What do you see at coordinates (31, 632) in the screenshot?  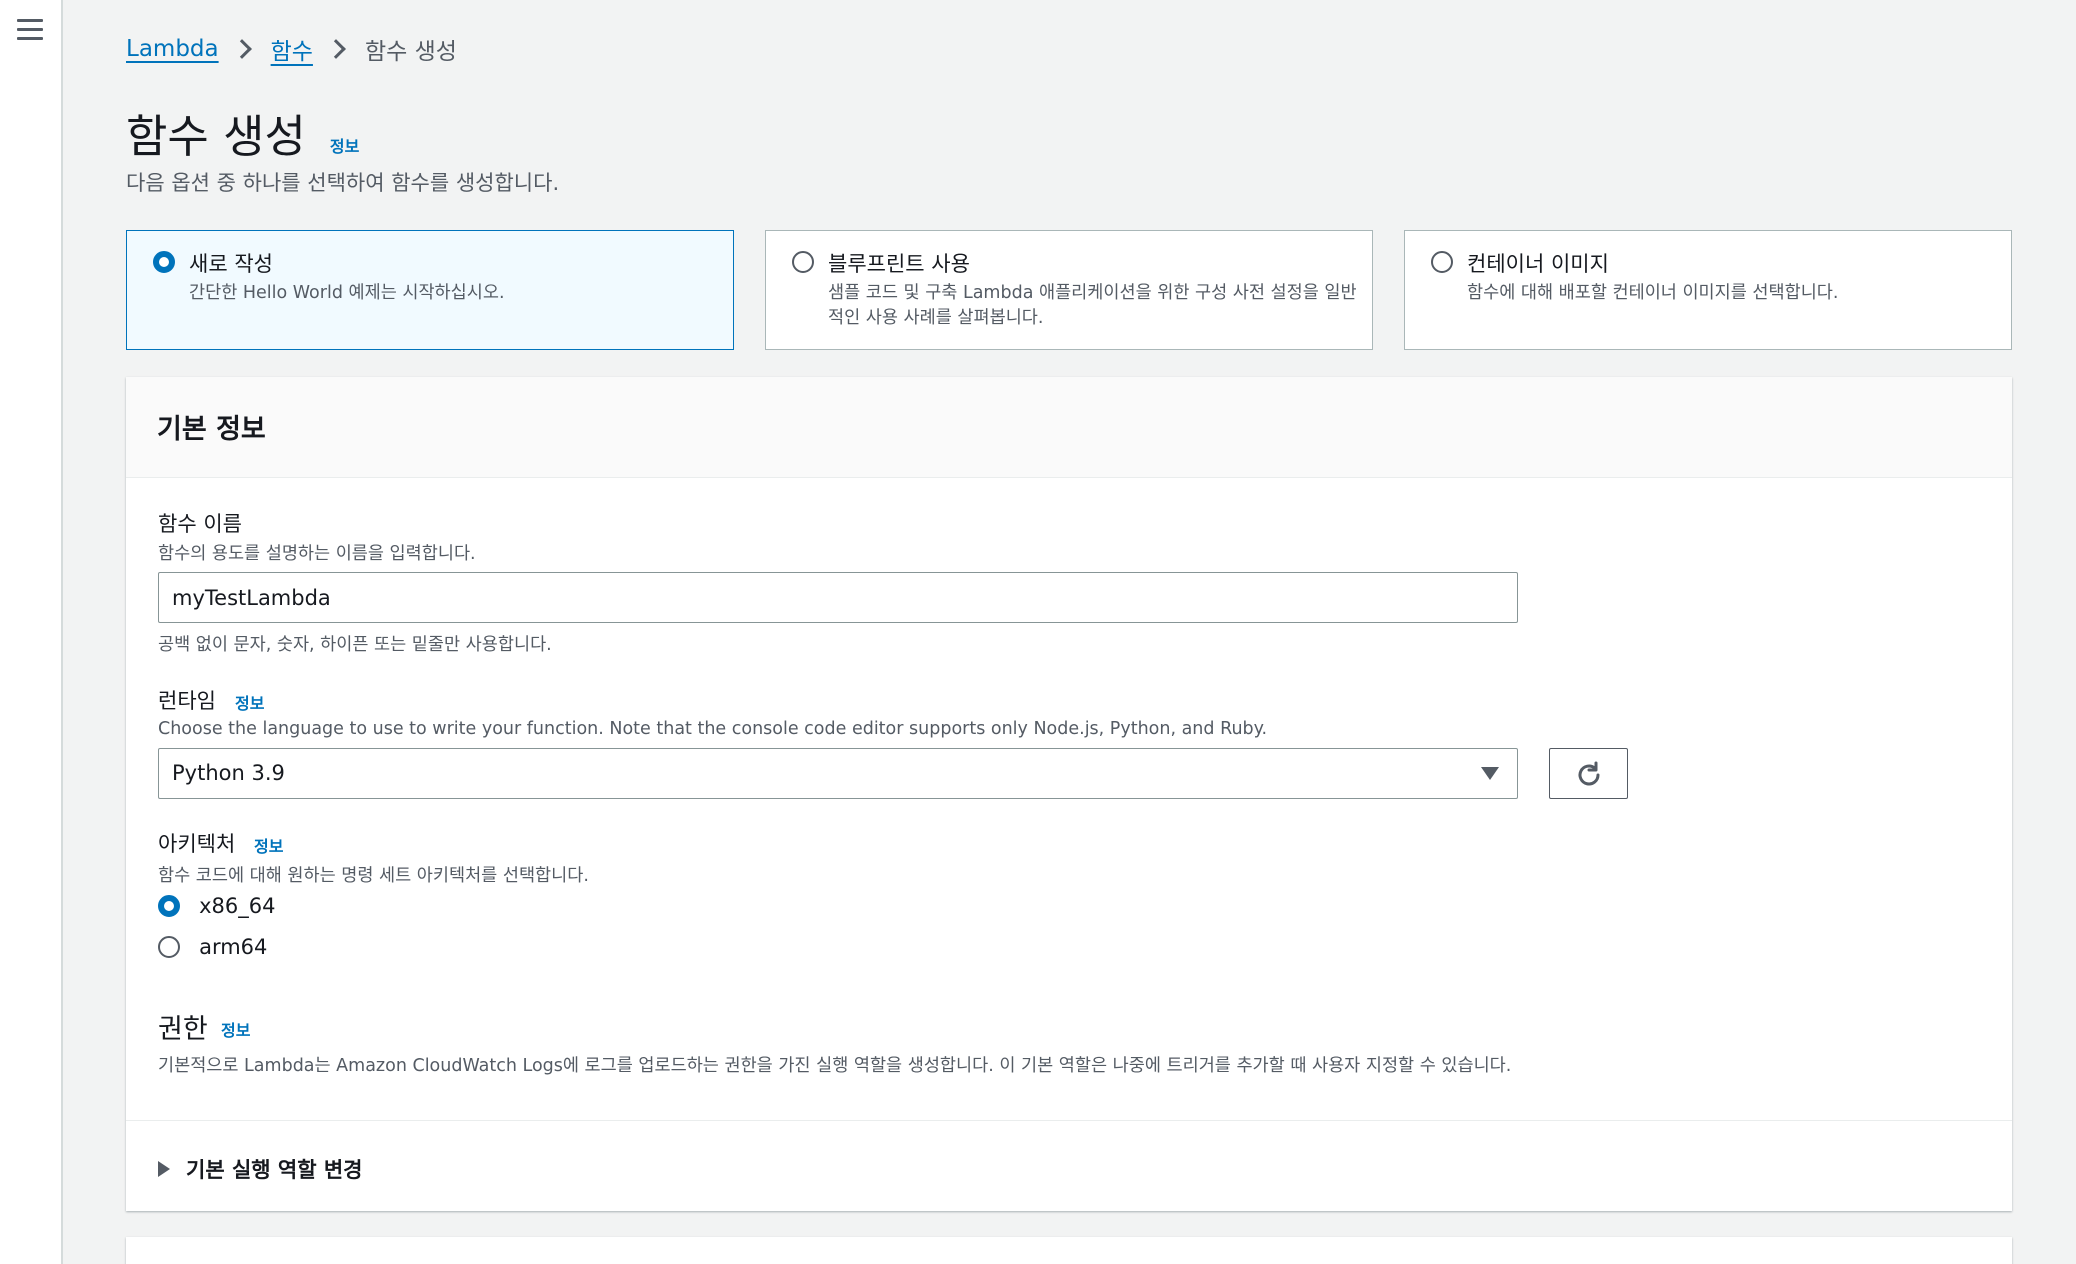 I see `side-navigation-rail` at bounding box center [31, 632].